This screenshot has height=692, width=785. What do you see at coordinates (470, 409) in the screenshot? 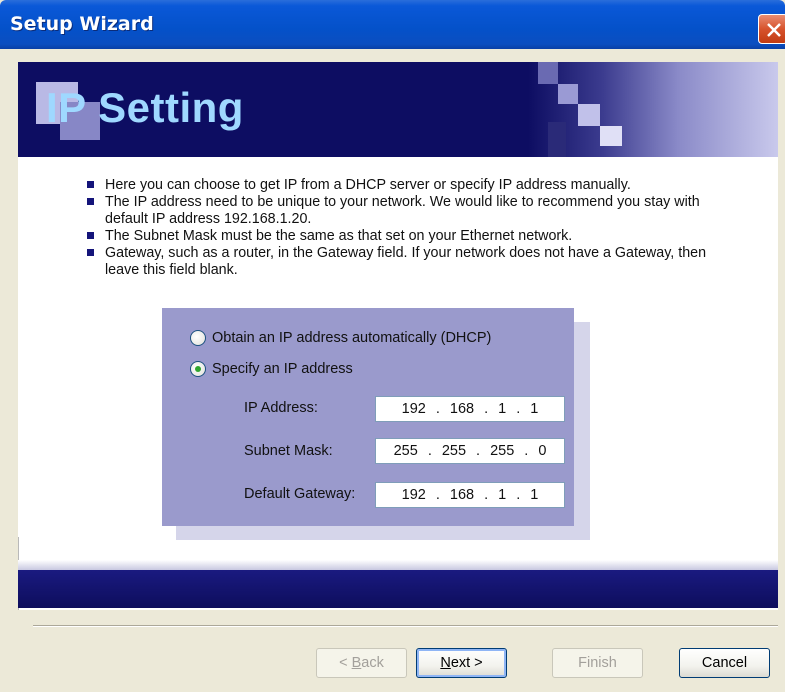
I see `ip-address-field: 192. 168. 1. 1` at bounding box center [470, 409].